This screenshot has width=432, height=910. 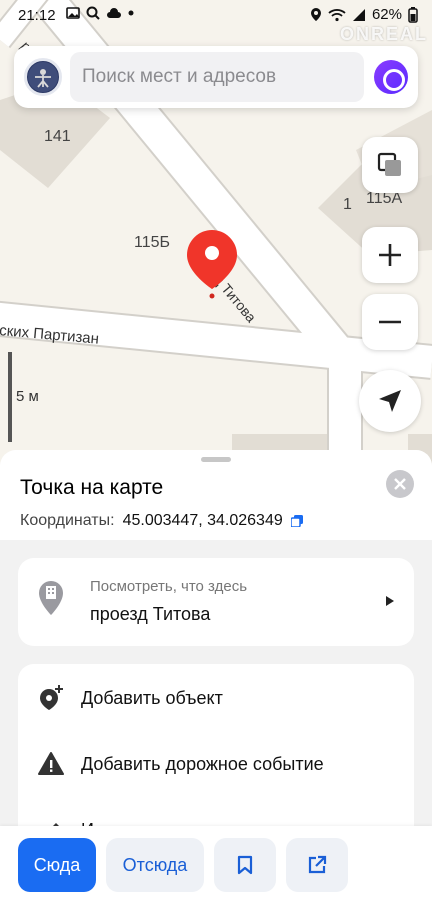 I want to click on bottom-action-bar: Сюда Отсюда, so click(x=216, y=868).